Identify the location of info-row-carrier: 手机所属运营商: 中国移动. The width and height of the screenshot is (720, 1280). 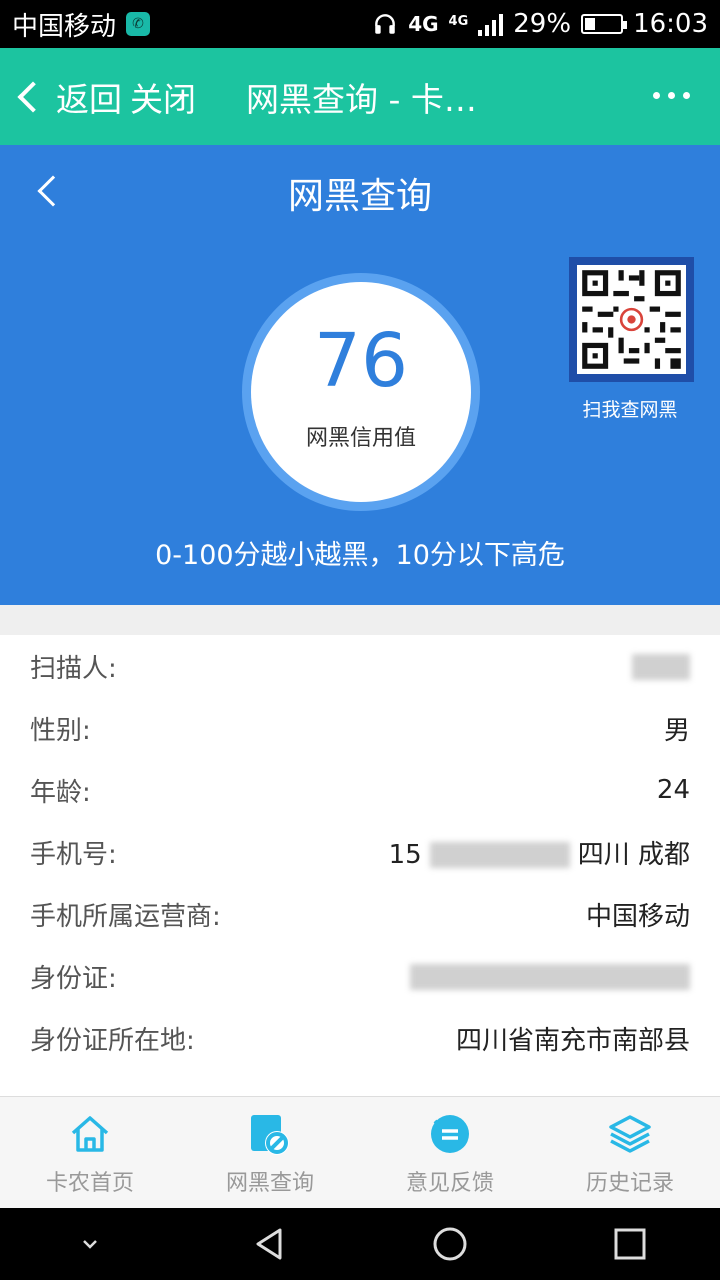
(360, 914).